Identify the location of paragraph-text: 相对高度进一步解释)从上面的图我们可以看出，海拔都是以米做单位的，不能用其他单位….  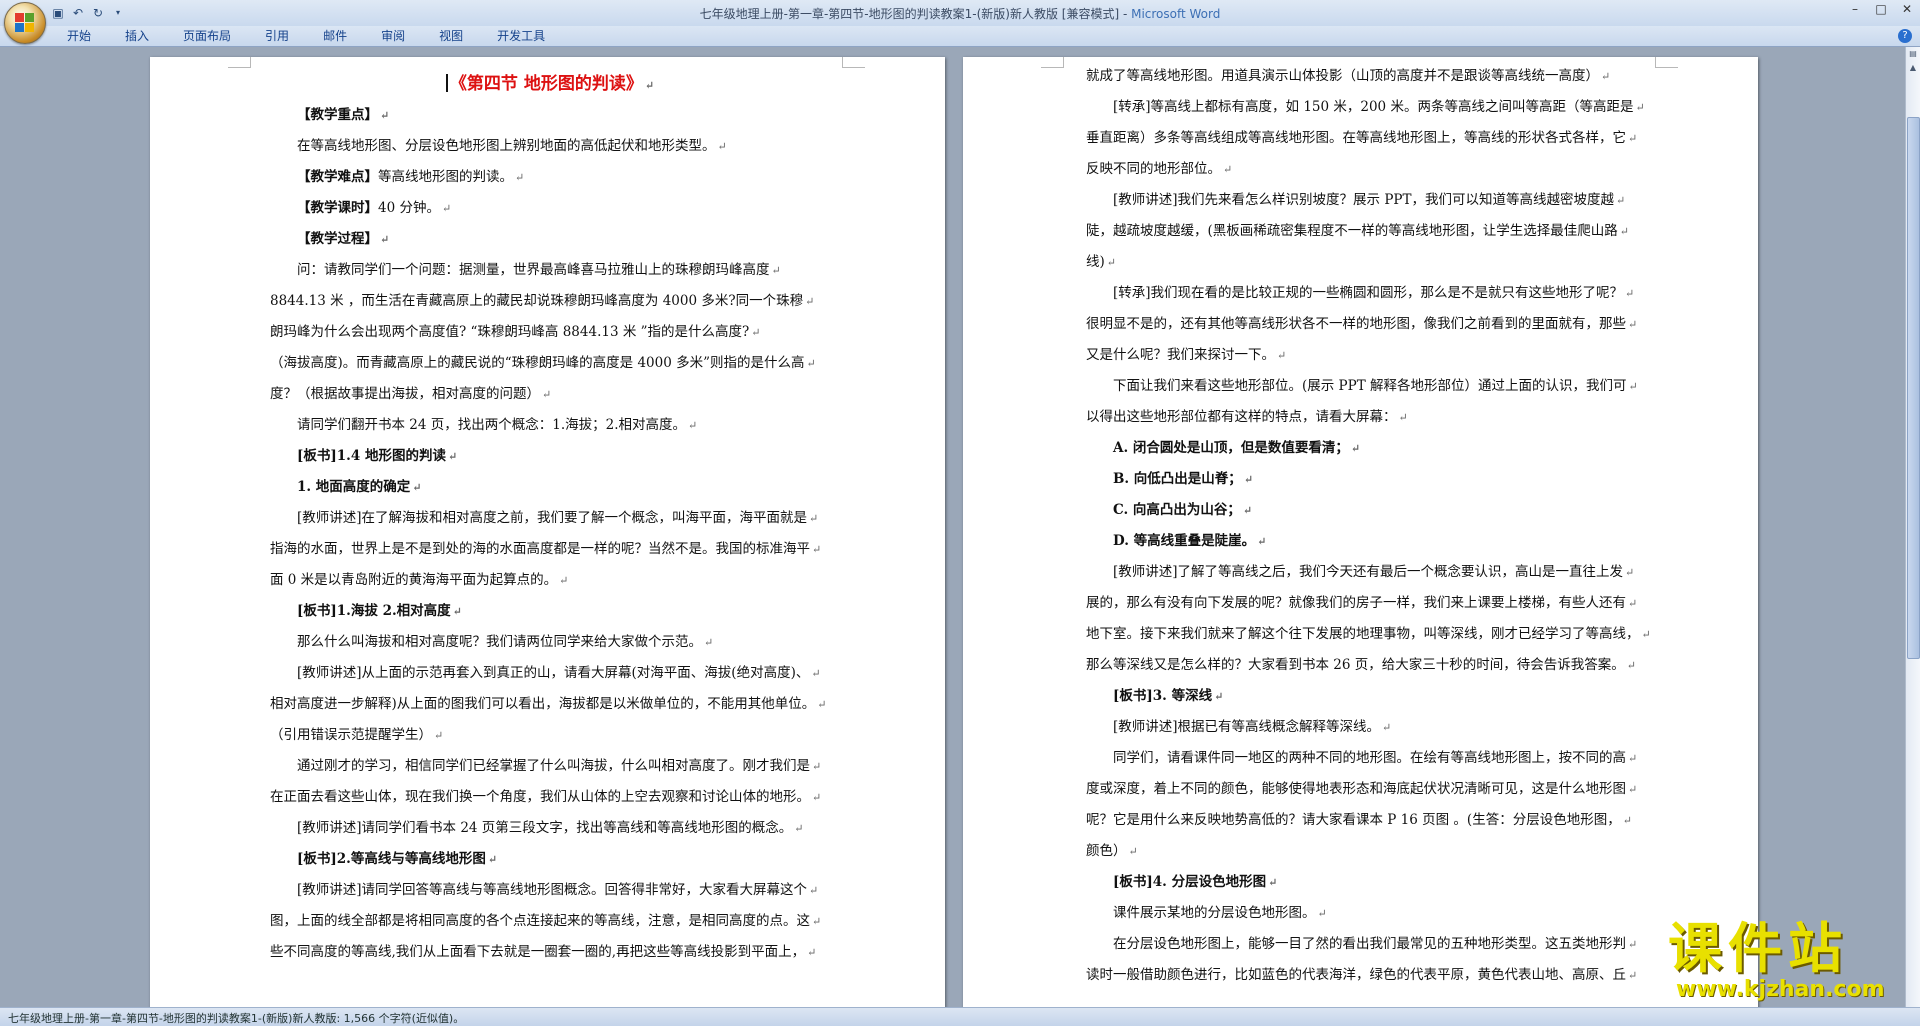
(543, 704).